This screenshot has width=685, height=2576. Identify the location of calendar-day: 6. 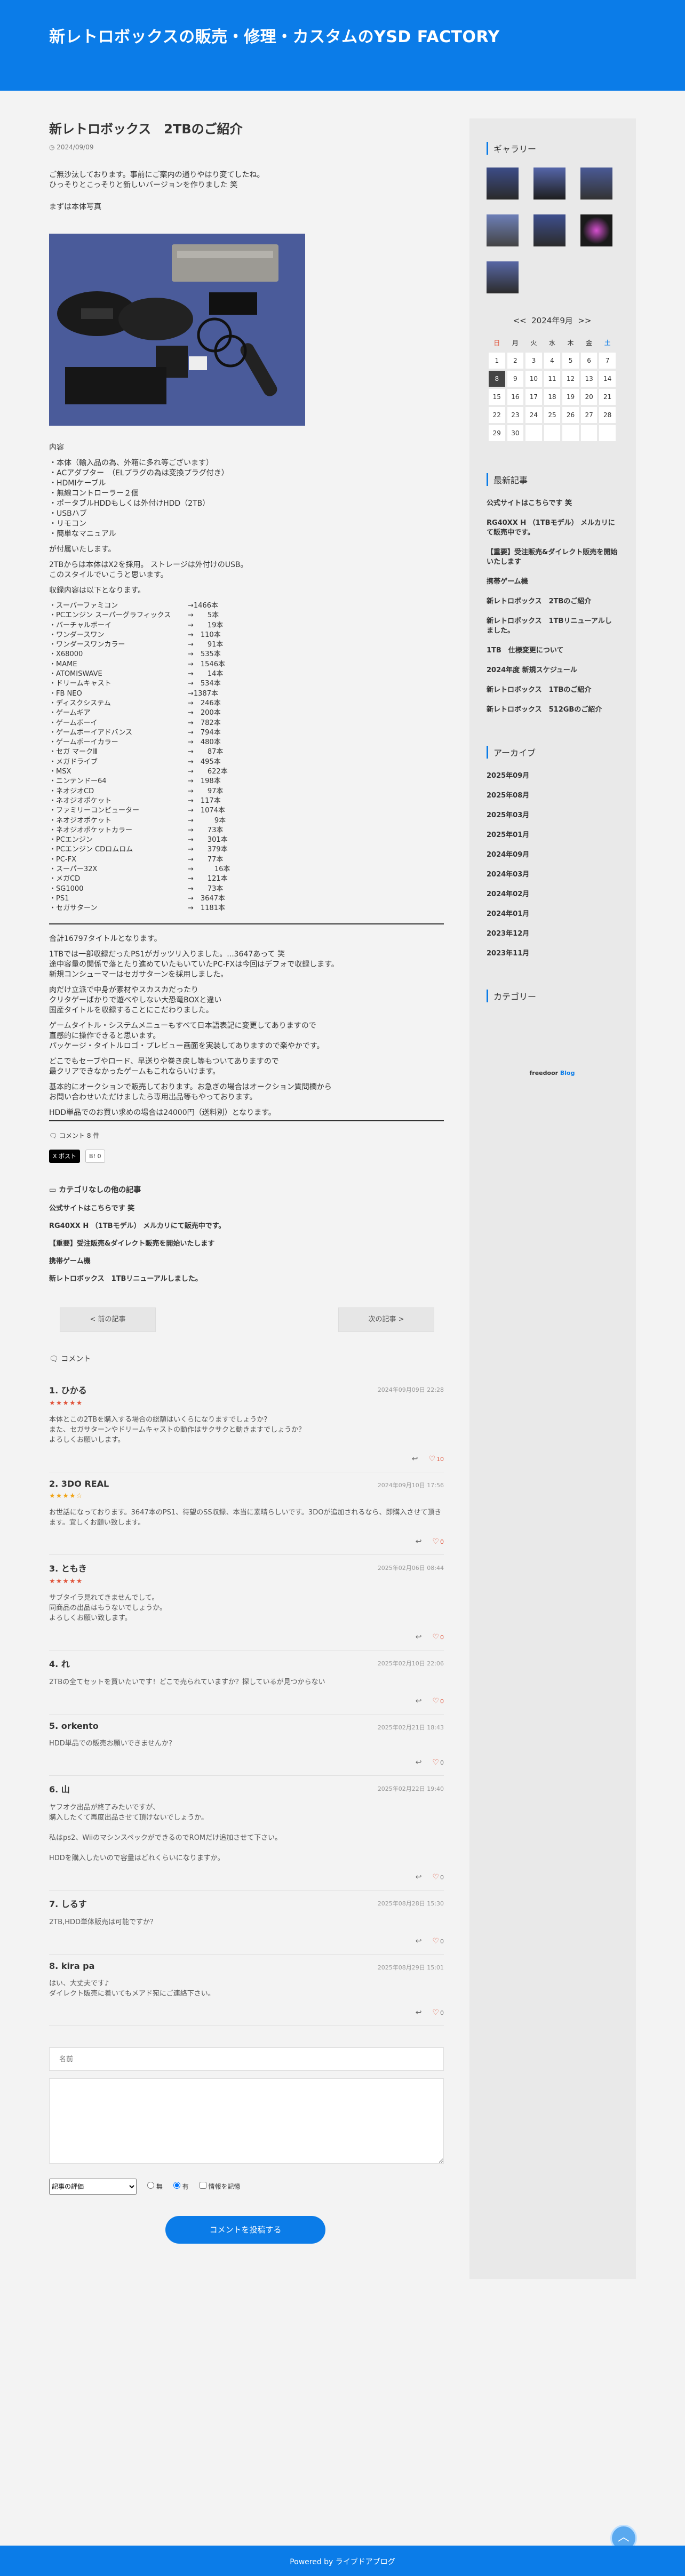
(589, 361).